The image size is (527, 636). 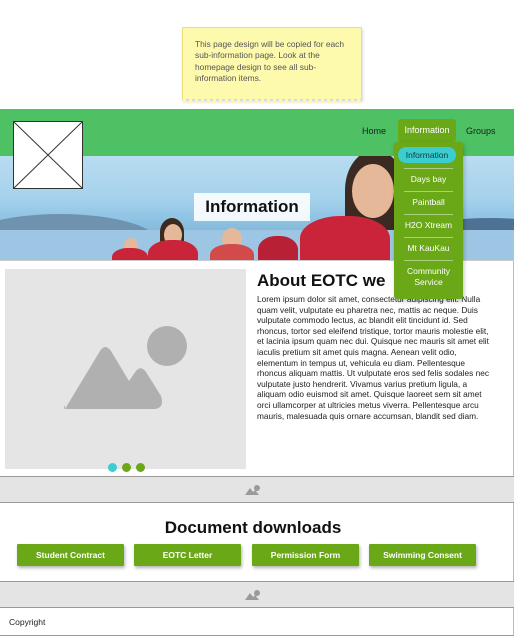 What do you see at coordinates (305, 555) in the screenshot?
I see `permission-form-button: Permission Form` at bounding box center [305, 555].